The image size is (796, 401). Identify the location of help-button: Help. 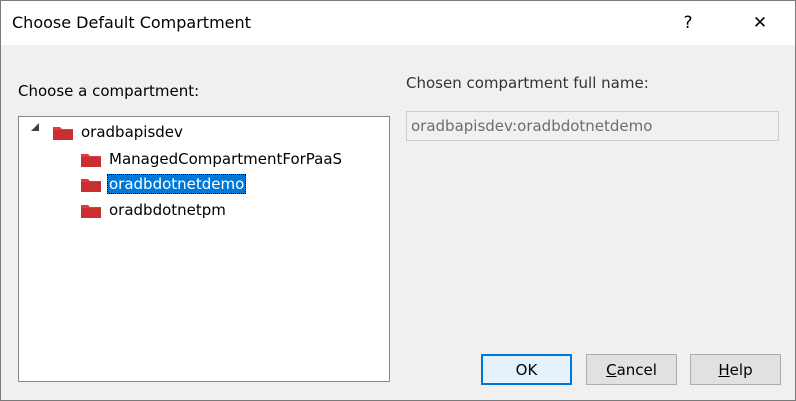
(735, 369).